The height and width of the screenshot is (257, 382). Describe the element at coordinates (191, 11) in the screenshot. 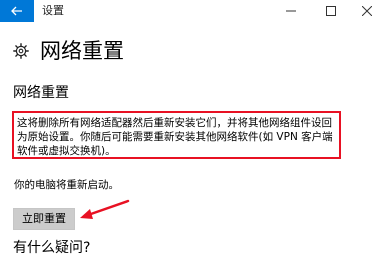

I see `title-bar: 设置` at that location.